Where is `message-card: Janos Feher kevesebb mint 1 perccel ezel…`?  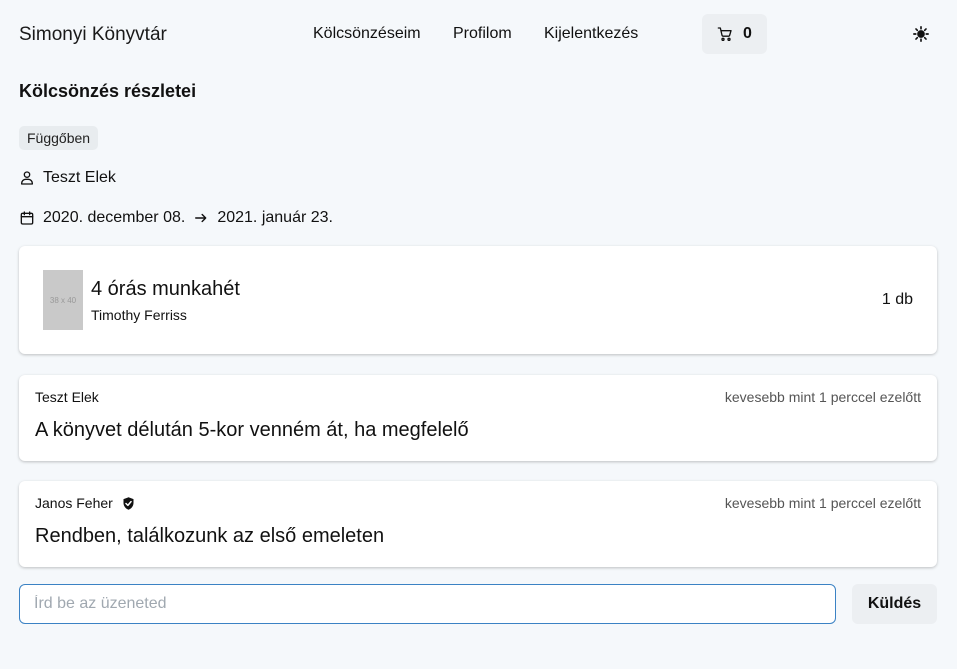
message-card: Janos Feher kevesebb mint 1 perccel ezel… is located at coordinates (478, 524).